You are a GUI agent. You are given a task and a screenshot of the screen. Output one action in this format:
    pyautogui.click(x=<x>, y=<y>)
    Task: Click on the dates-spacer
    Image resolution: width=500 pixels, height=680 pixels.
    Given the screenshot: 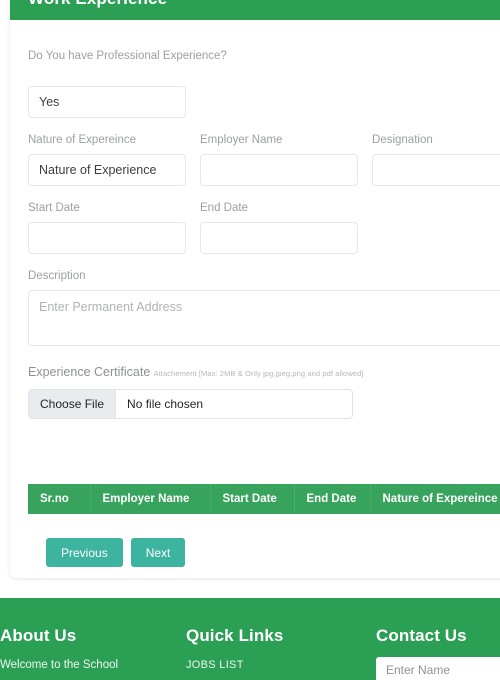 What is the action you would take?
    pyautogui.click(x=436, y=227)
    